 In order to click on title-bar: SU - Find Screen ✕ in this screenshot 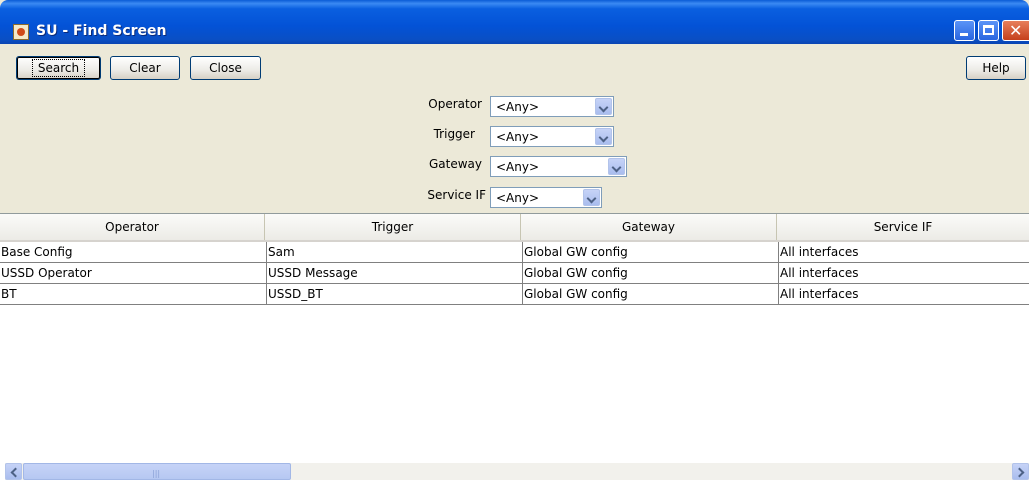, I will do `click(514, 22)`.